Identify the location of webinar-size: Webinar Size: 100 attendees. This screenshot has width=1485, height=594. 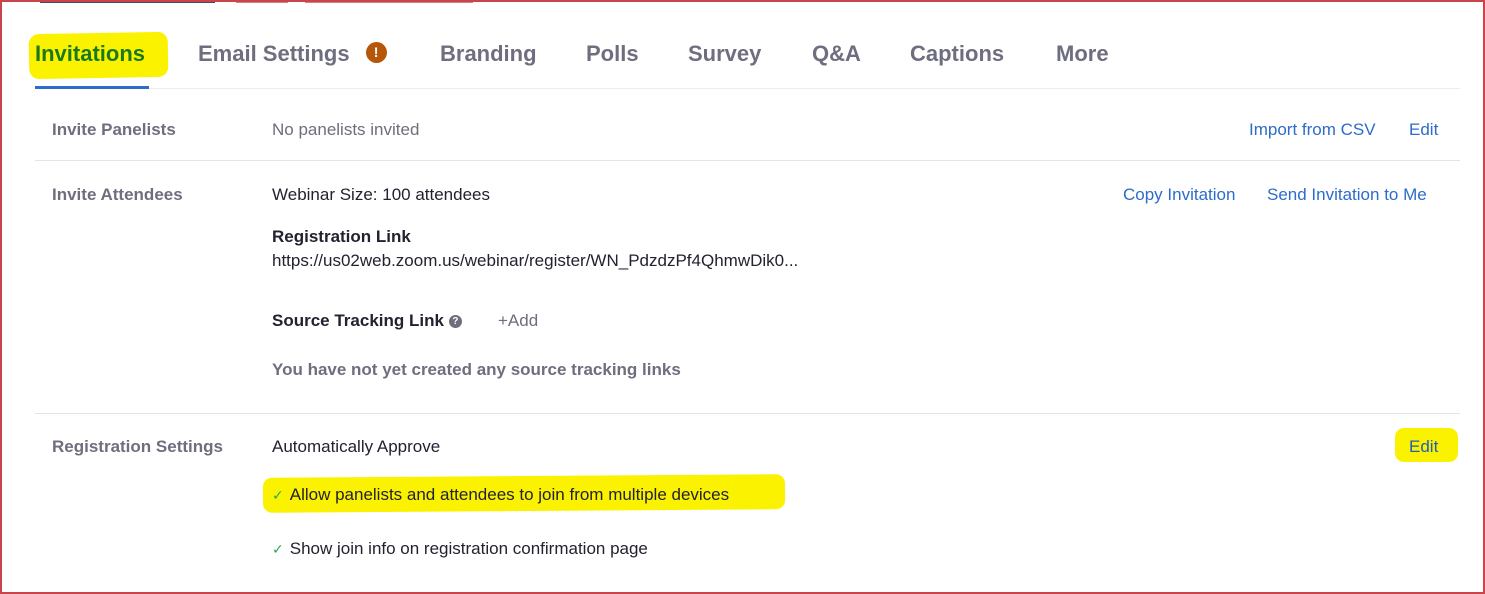
(381, 194).